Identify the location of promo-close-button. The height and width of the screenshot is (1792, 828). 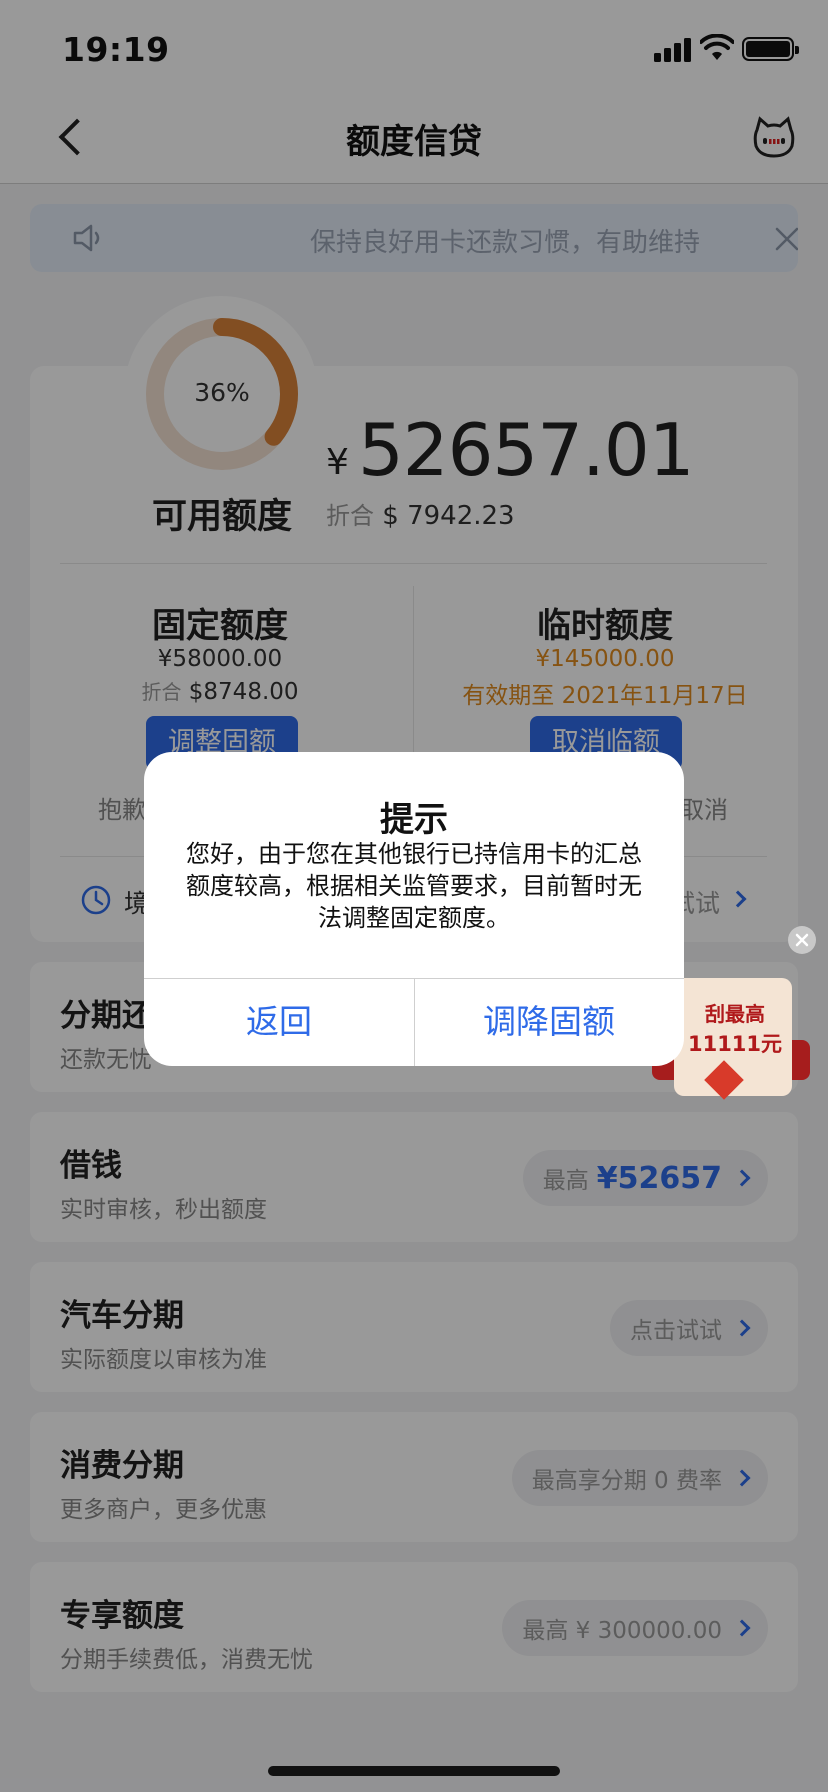
(802, 940).